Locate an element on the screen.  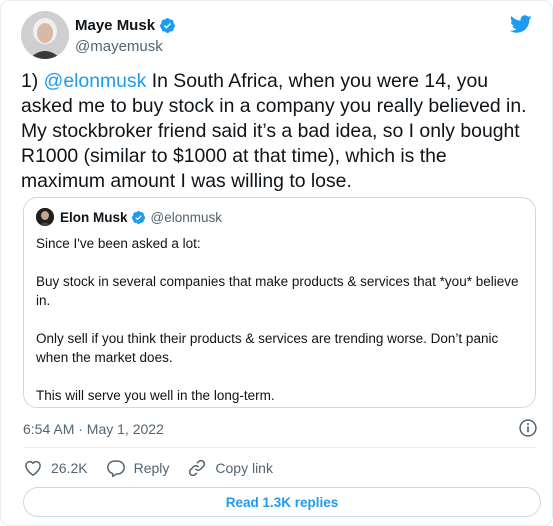
author-display-name: Maye Musk is located at coordinates (115, 25).